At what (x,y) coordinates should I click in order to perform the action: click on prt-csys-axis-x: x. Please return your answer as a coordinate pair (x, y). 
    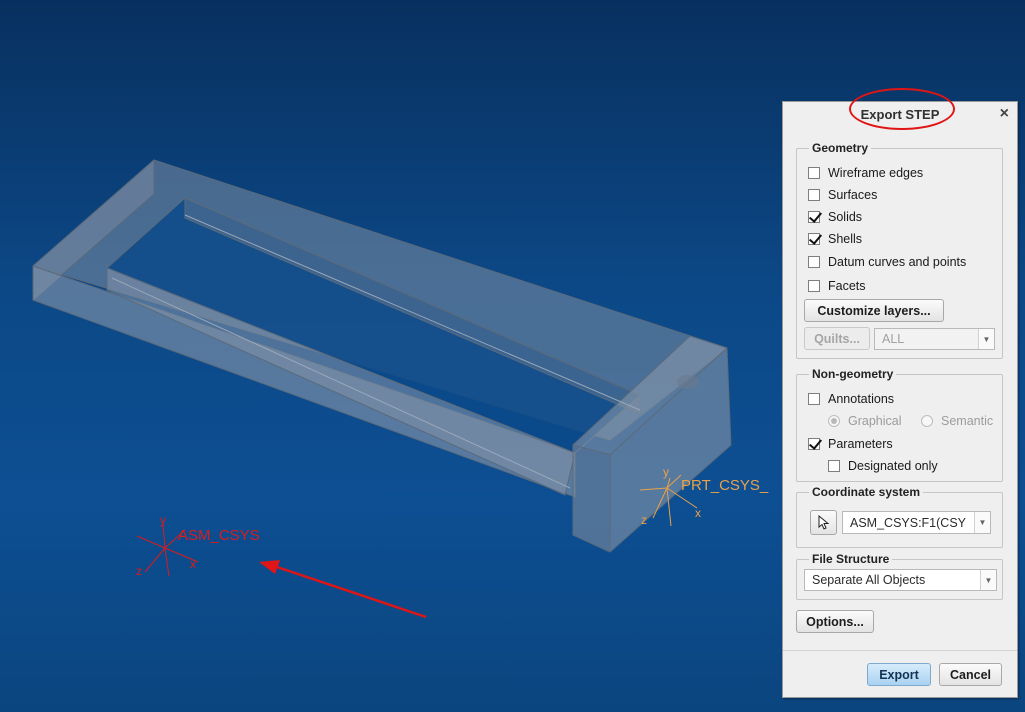
    Looking at the image, I should click on (698, 513).